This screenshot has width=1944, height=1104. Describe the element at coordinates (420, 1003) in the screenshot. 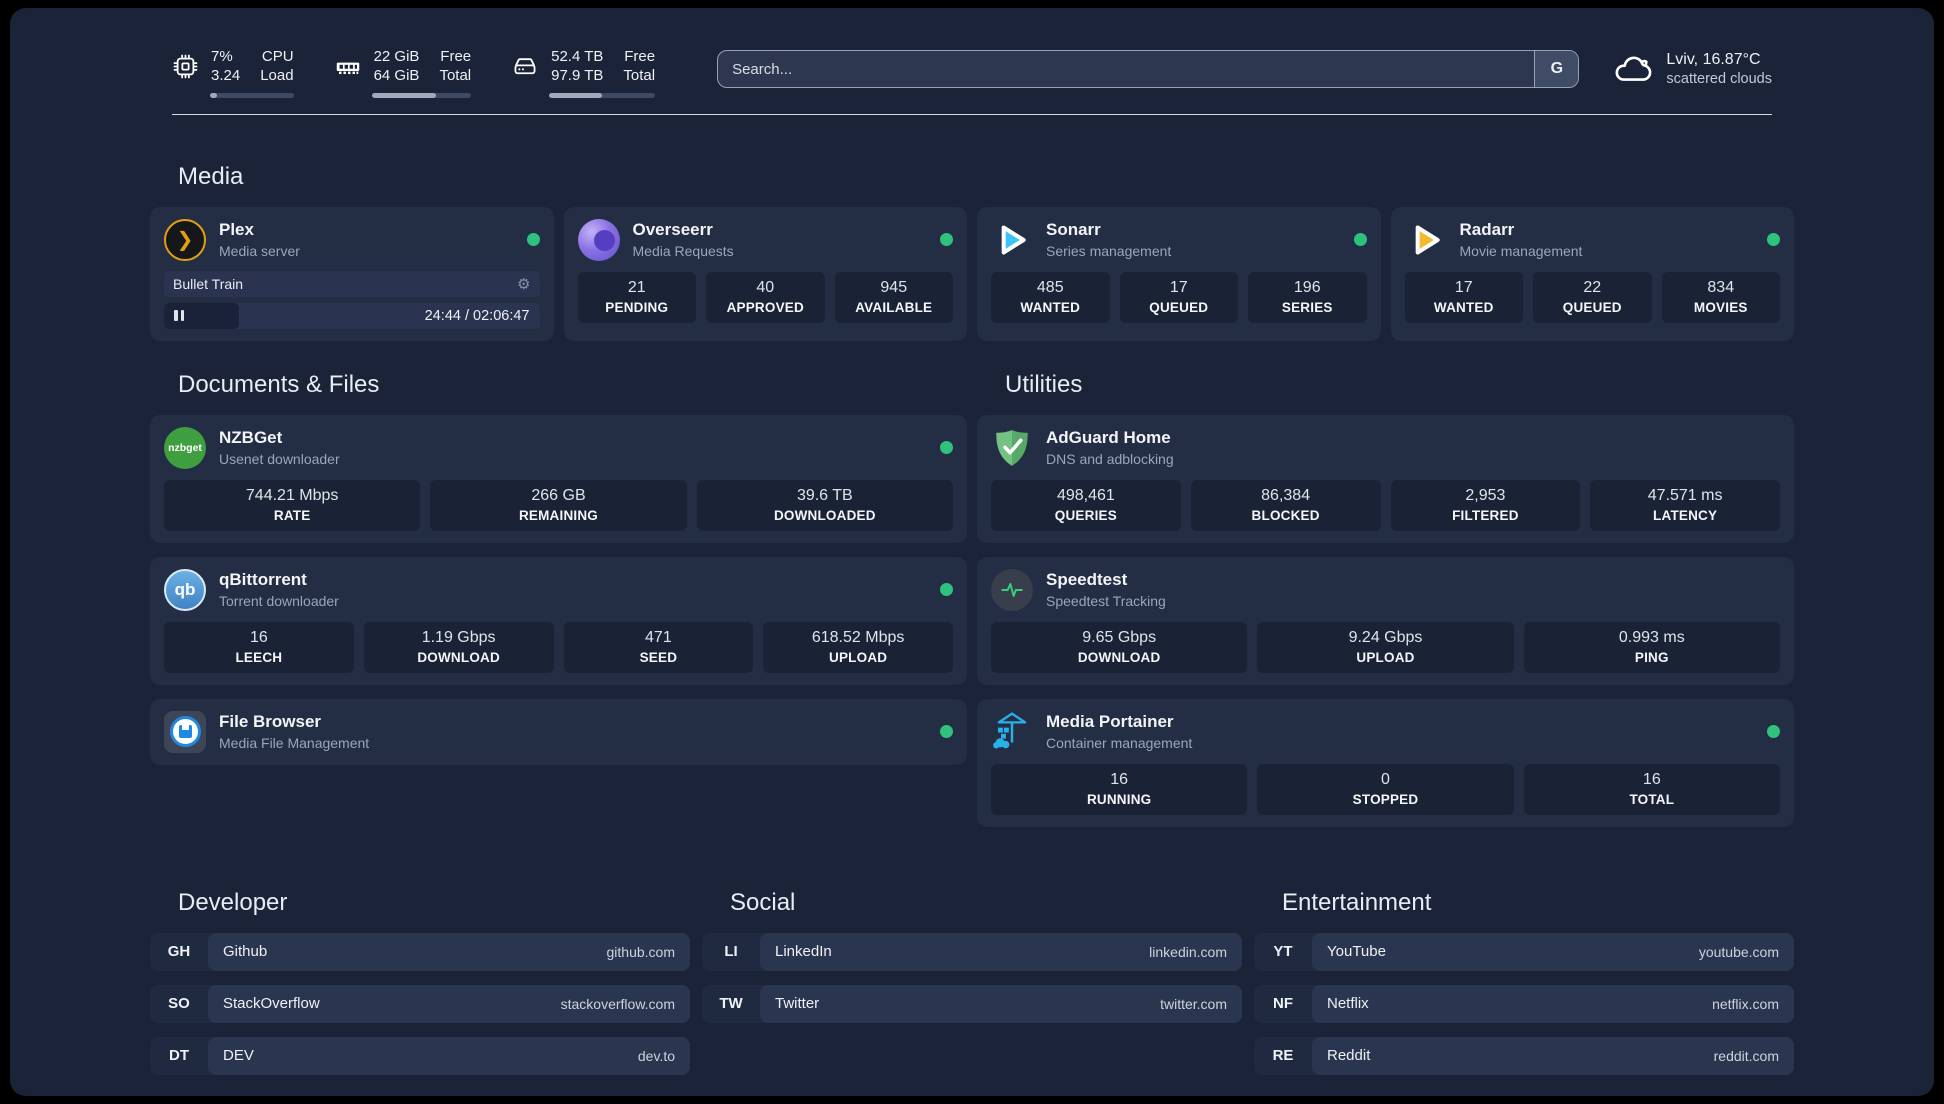

I see `bookmark-stackoverflow: SO StackOverflow stackoverflow.com` at that location.